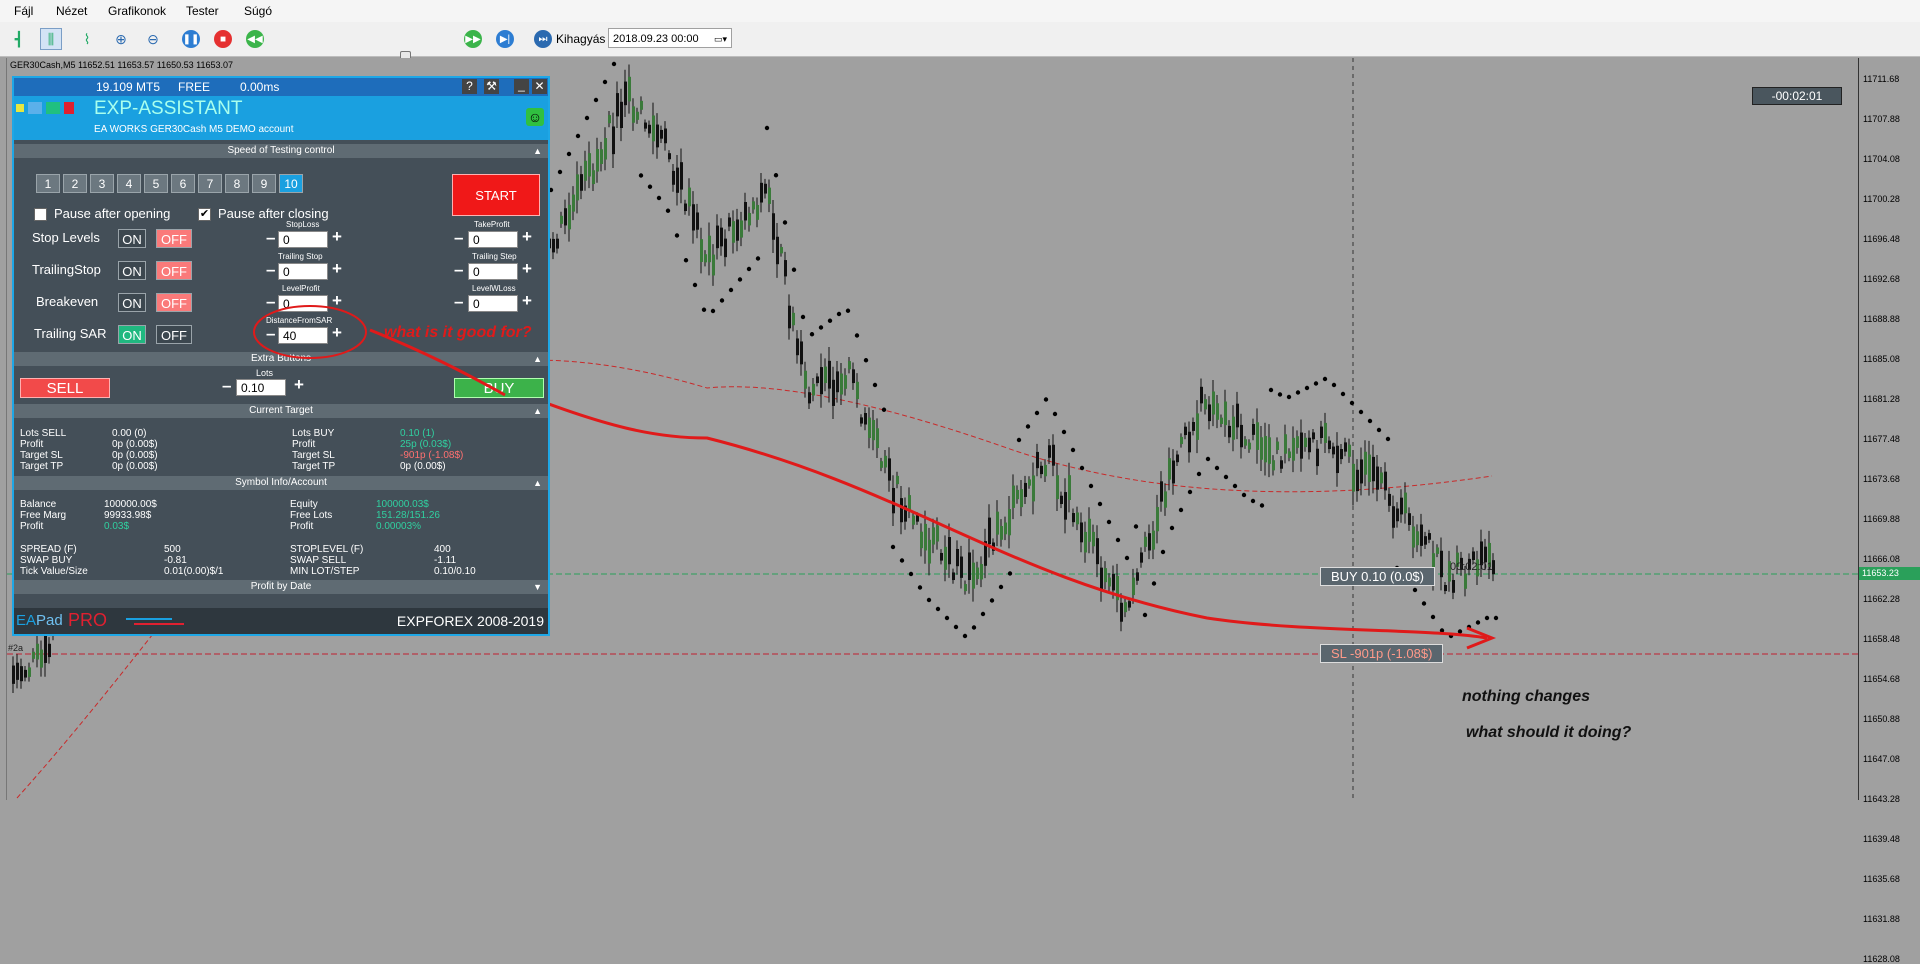  I want to click on lots-plus: +, so click(299, 385).